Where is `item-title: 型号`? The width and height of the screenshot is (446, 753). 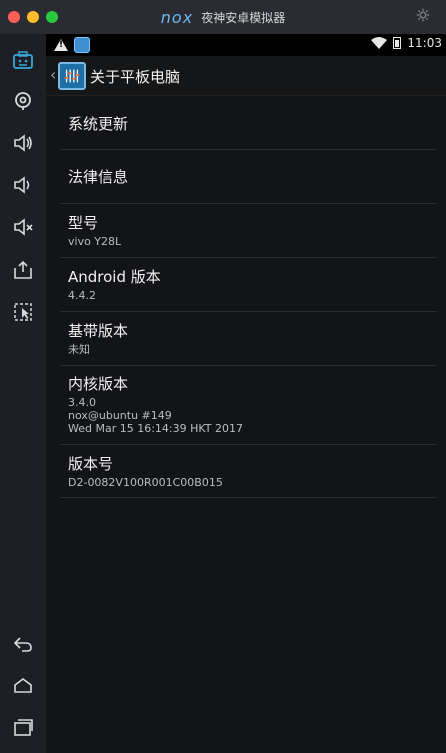 item-title: 型号 is located at coordinates (83, 223).